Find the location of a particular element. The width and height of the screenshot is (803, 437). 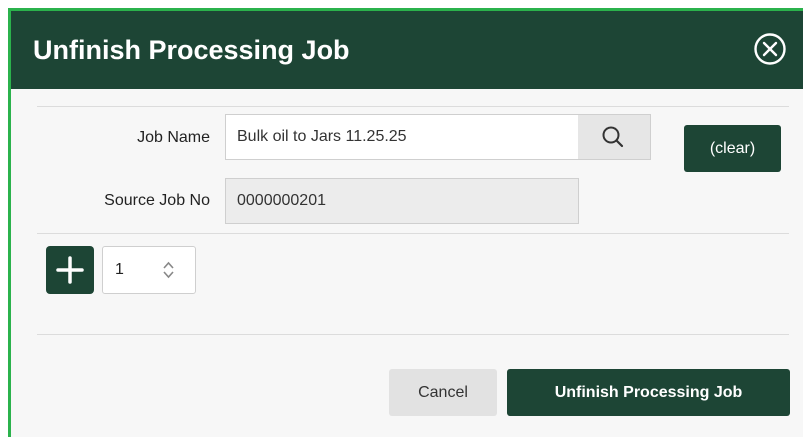

source-job-field is located at coordinates (402, 201).